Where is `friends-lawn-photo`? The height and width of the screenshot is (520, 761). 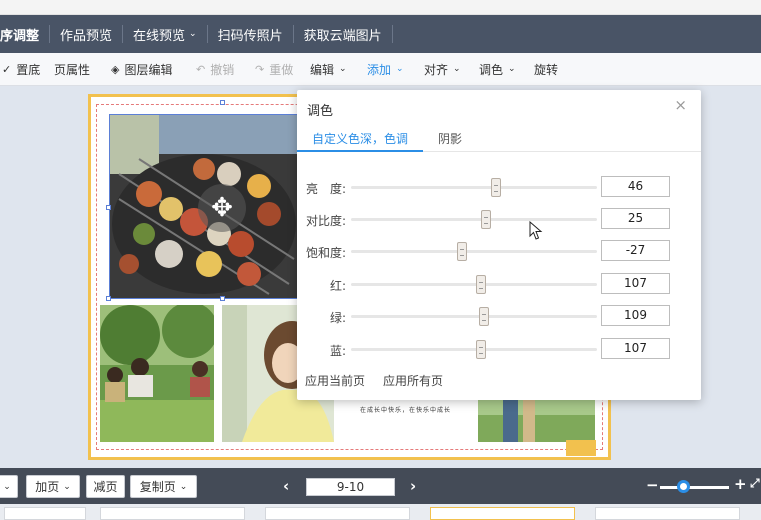
friends-lawn-photo is located at coordinates (157, 373).